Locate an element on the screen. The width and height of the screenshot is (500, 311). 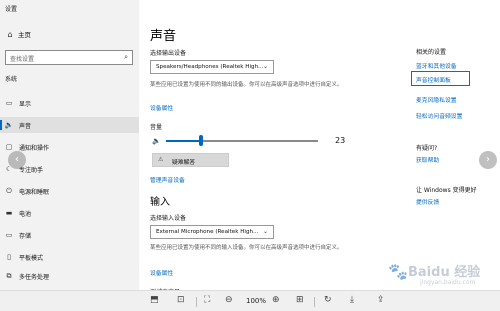
manage-sound-devices-link: 管理声音设备 is located at coordinates (167, 179).